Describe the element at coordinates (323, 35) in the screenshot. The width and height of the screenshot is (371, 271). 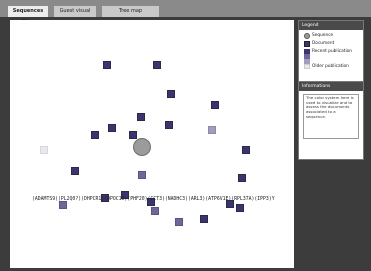
I see `legend-sequence-label: Sequence` at that location.